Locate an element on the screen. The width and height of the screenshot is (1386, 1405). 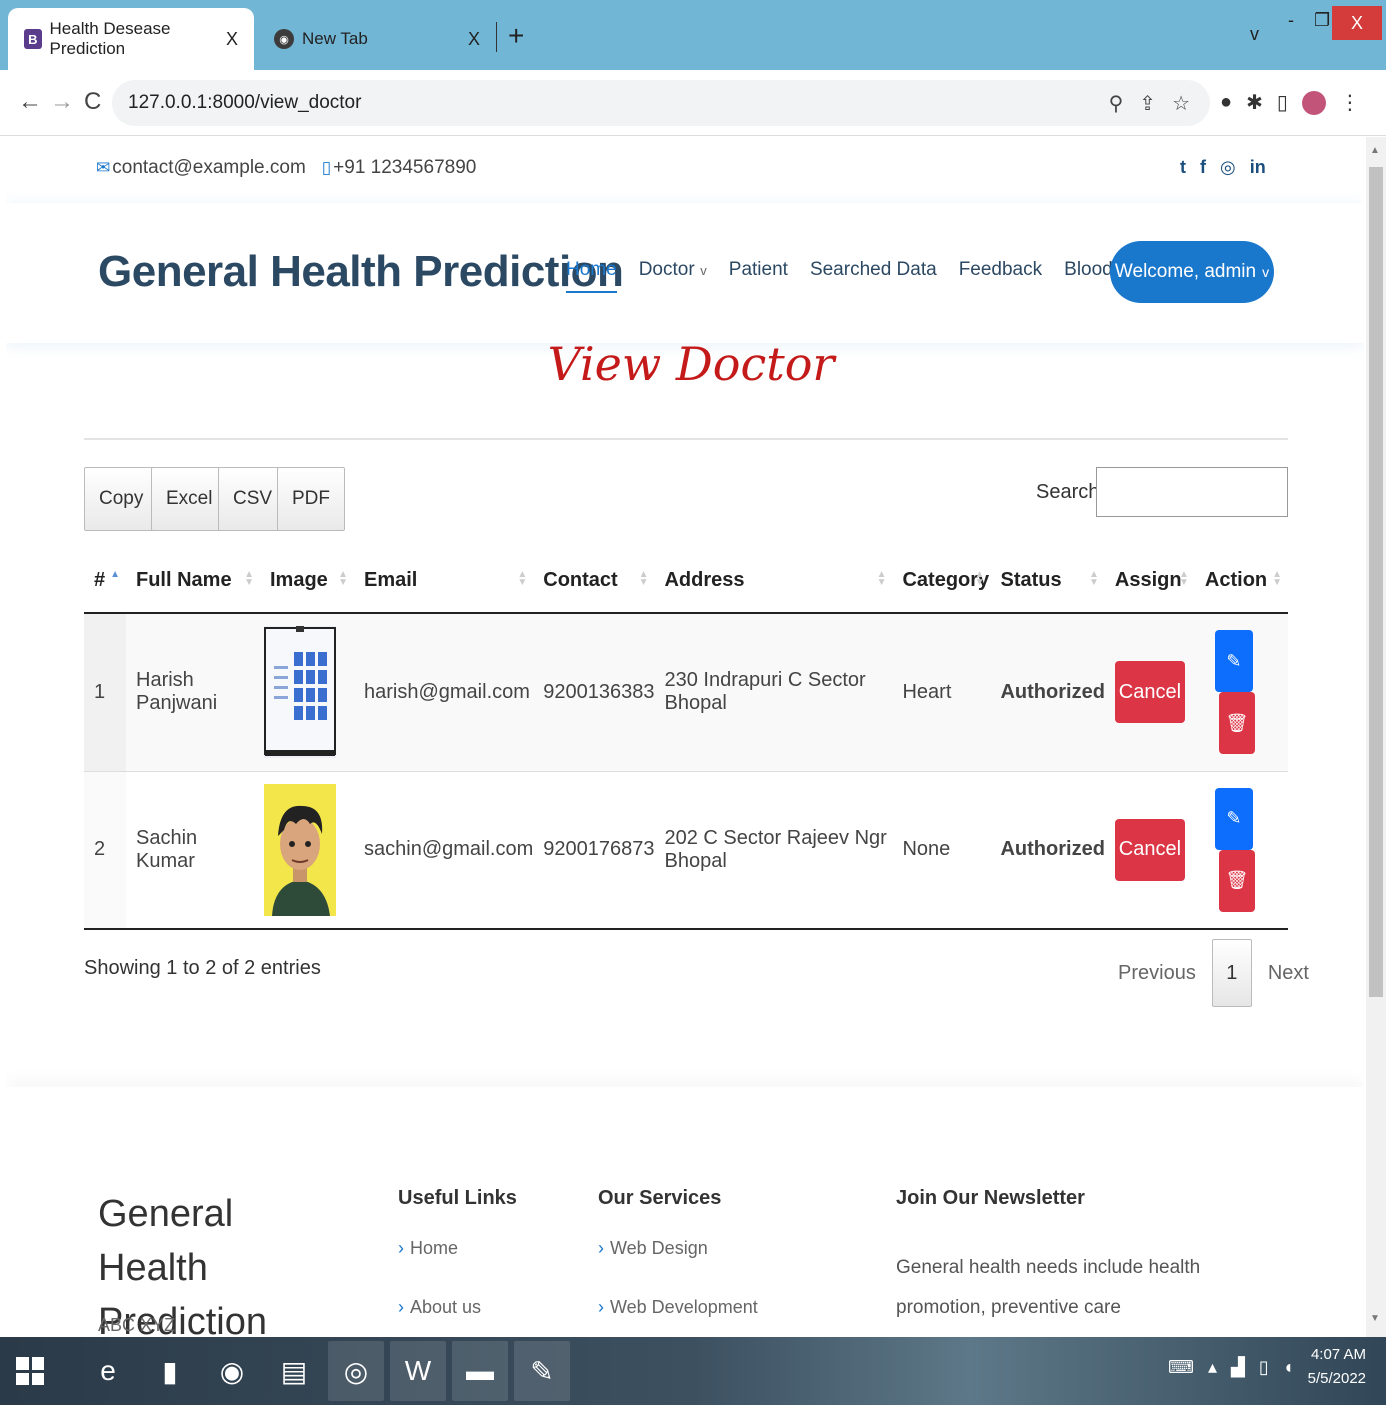
nav-patient: Patient is located at coordinates (758, 270).